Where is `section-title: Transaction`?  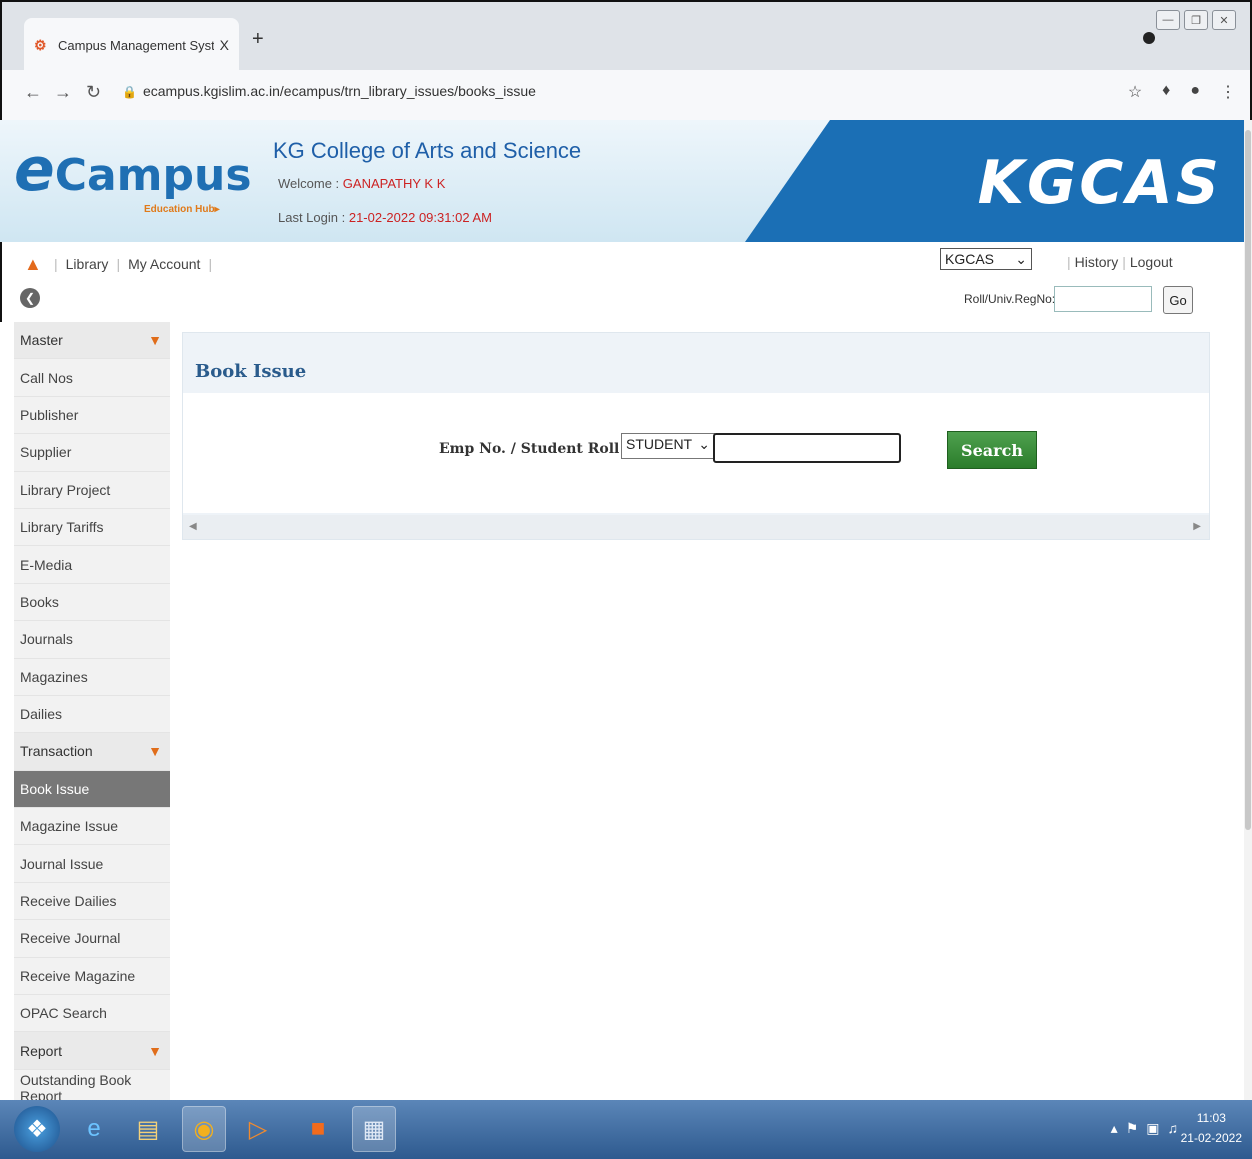
section-title: Transaction is located at coordinates (56, 751).